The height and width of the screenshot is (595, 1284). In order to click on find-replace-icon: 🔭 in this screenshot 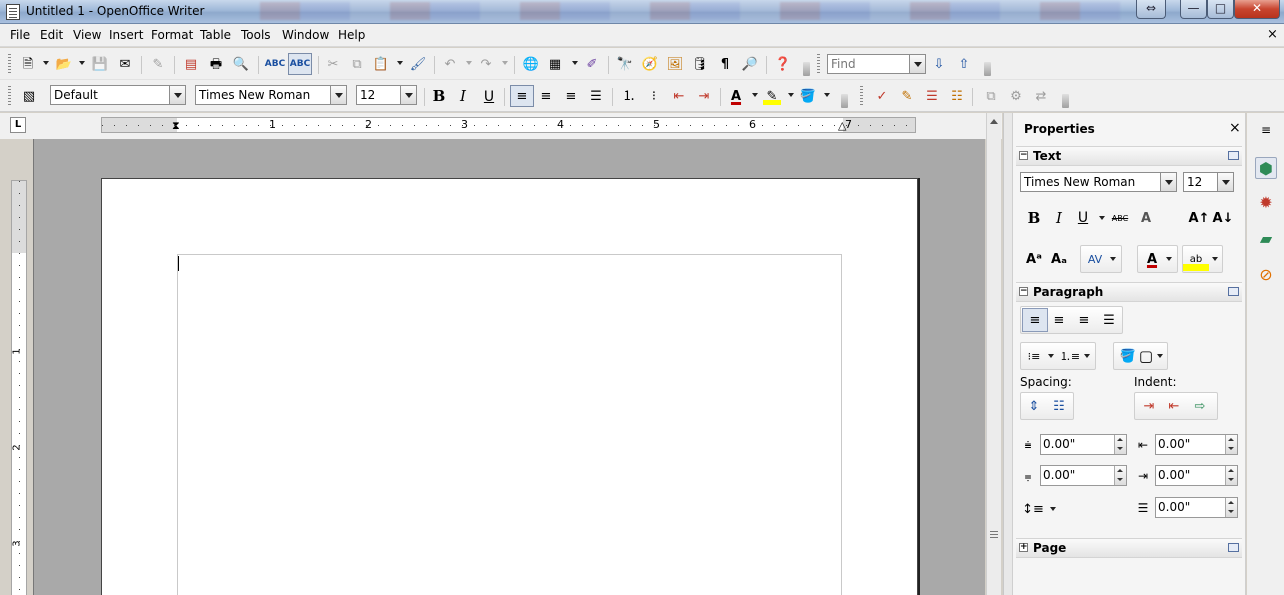, I will do `click(625, 64)`.